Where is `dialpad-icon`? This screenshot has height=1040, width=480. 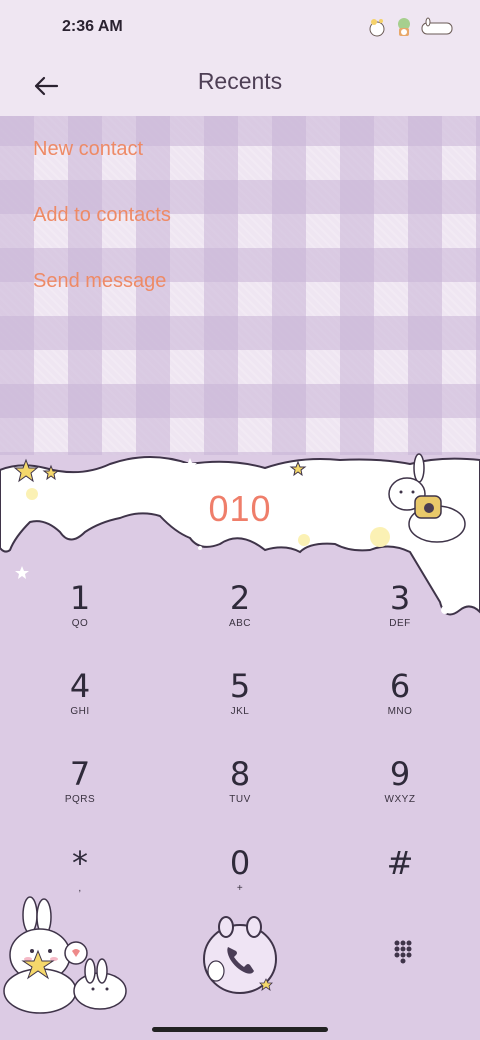
dialpad-icon is located at coordinates (403, 952).